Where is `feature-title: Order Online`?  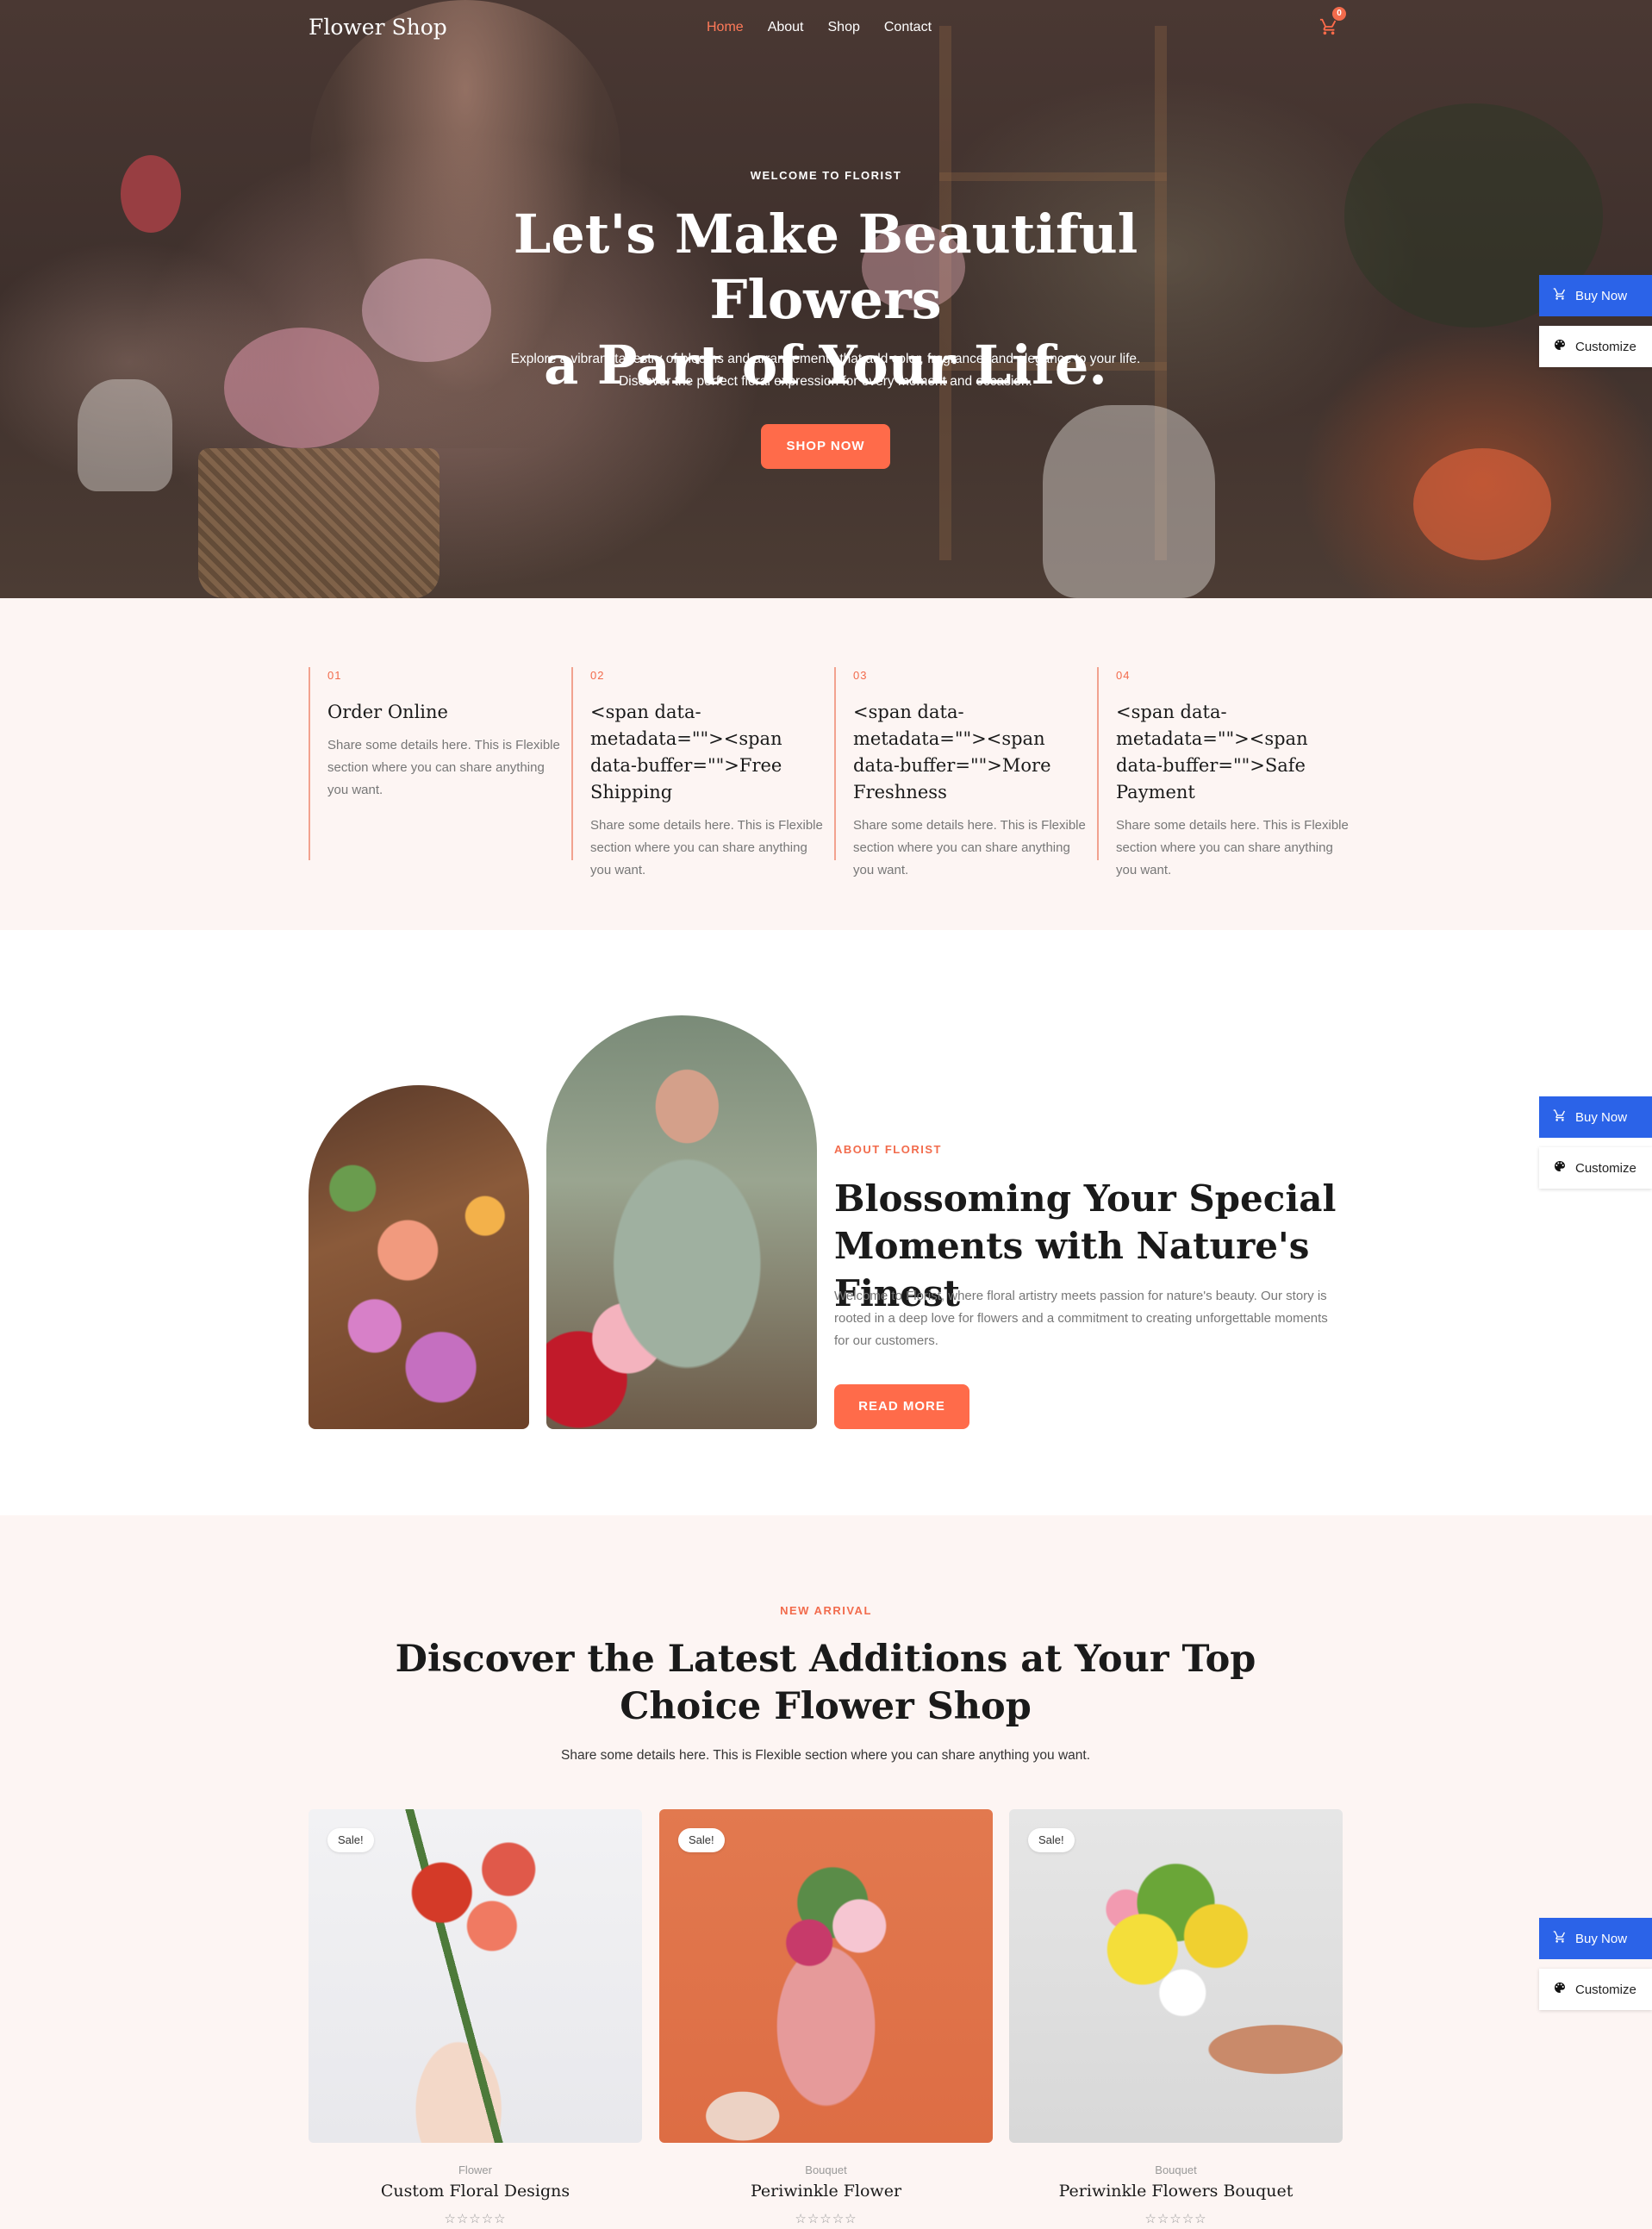 feature-title: Order Online is located at coordinates (387, 712).